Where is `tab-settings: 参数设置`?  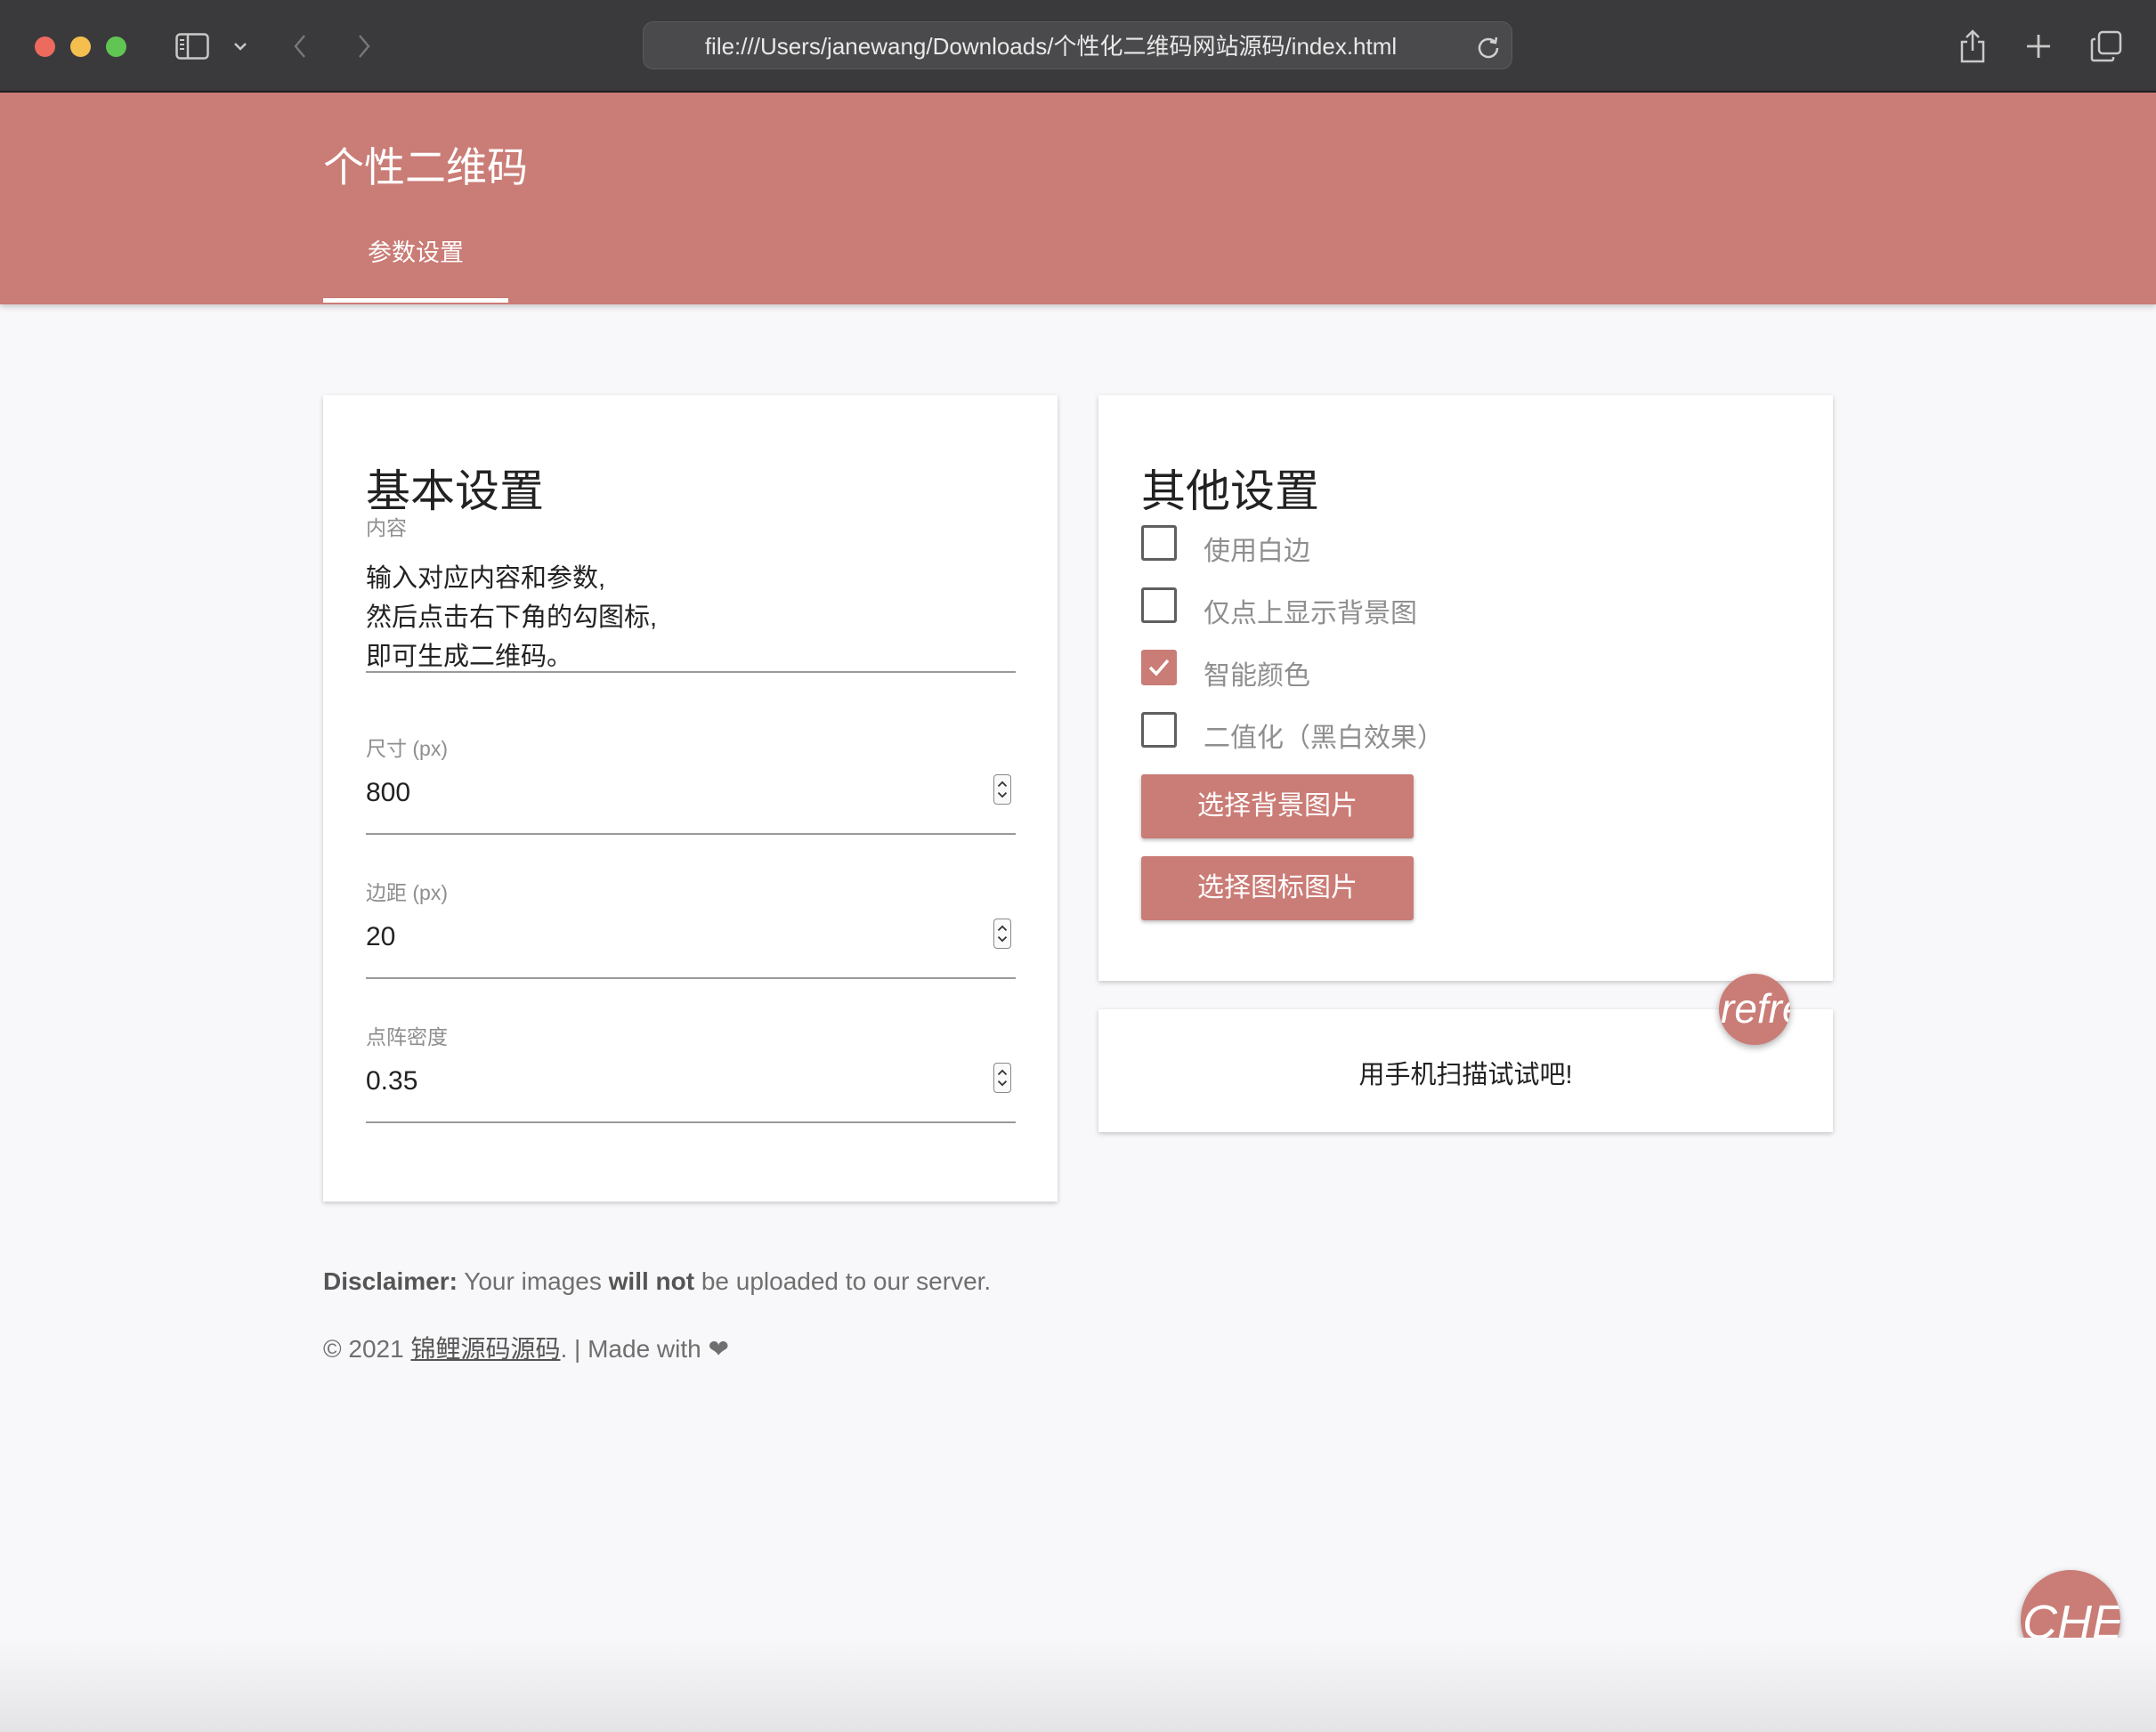
tab-settings: 参数设置 is located at coordinates (415, 264).